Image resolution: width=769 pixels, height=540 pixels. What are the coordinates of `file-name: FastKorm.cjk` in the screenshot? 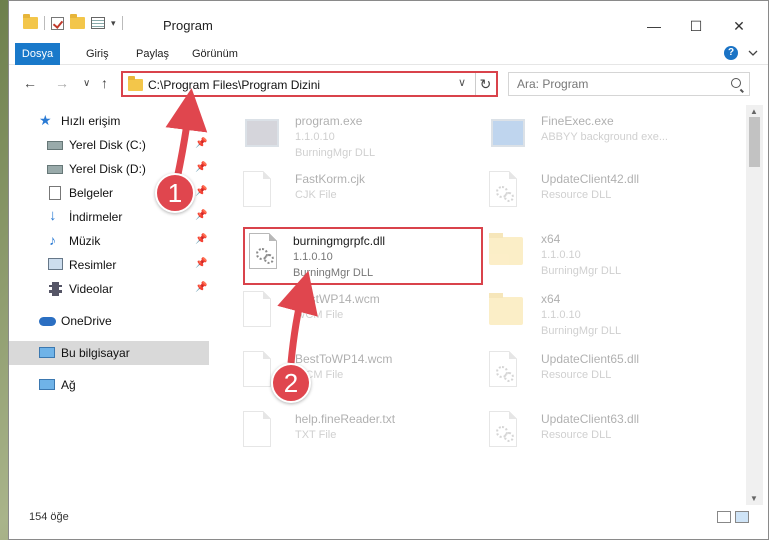 It's located at (330, 179).